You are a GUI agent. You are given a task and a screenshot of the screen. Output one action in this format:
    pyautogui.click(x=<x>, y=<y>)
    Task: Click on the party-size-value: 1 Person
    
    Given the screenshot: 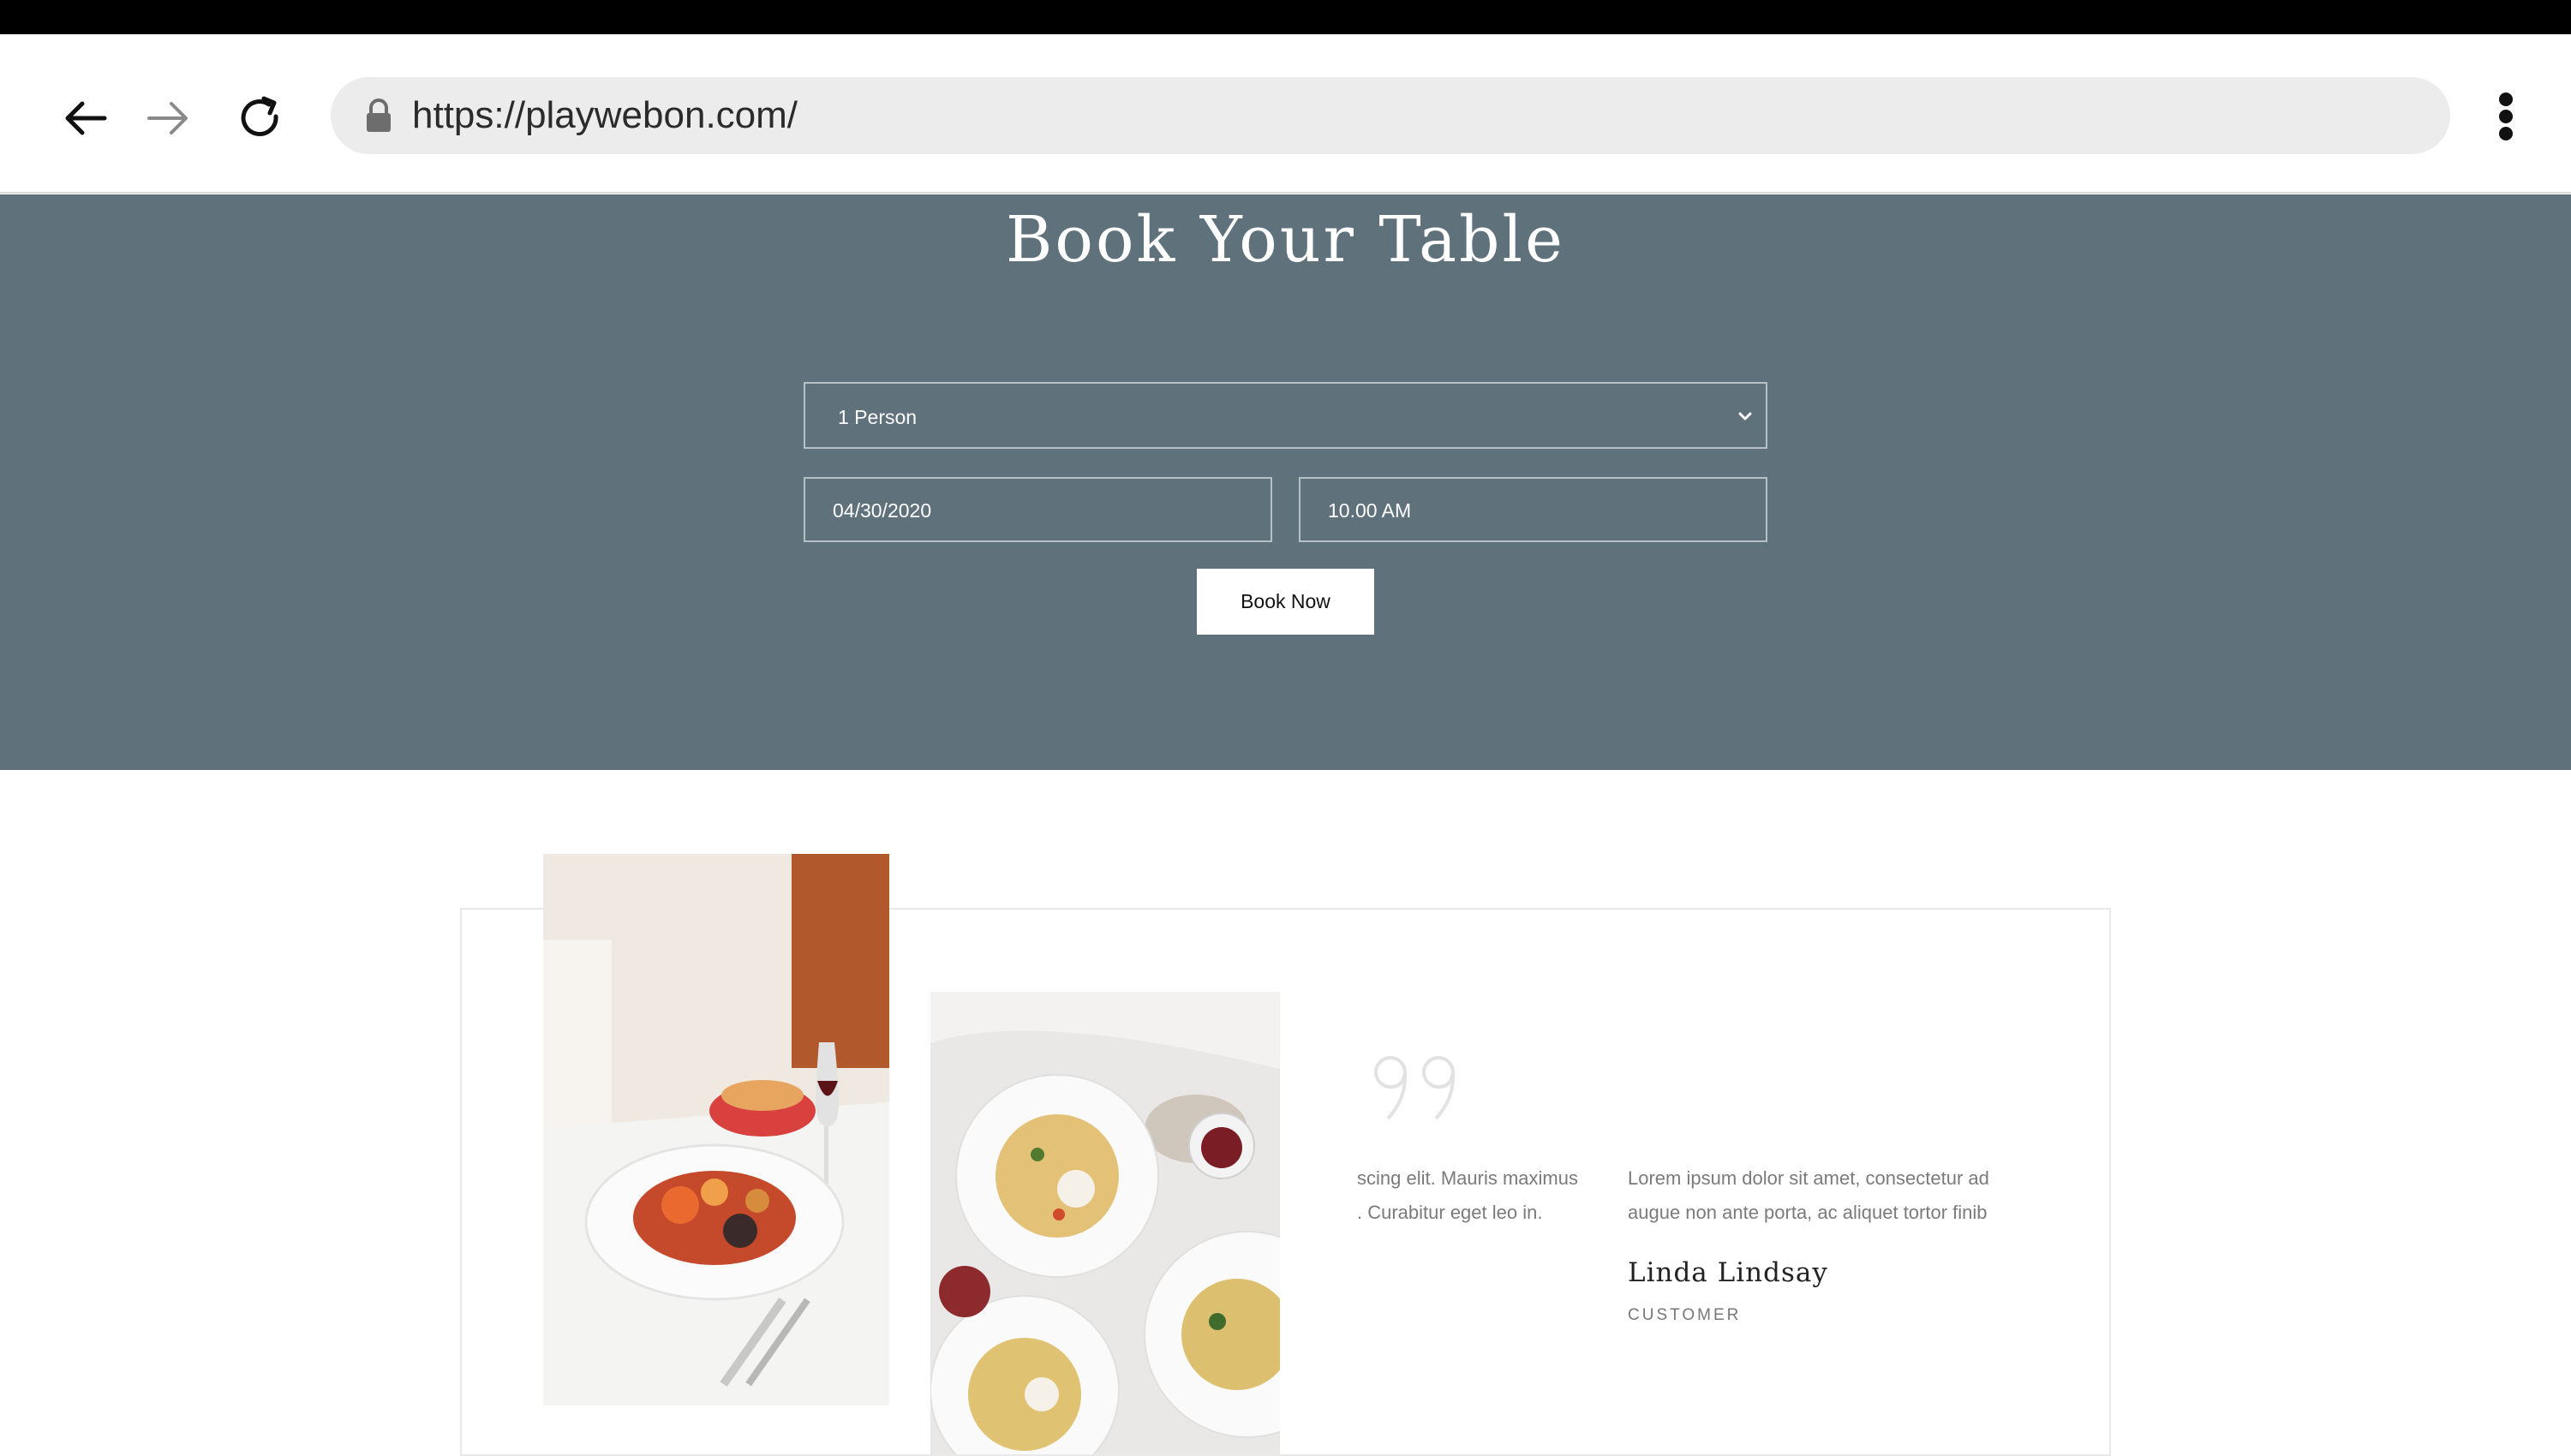 What is the action you would take?
    pyautogui.click(x=878, y=417)
    